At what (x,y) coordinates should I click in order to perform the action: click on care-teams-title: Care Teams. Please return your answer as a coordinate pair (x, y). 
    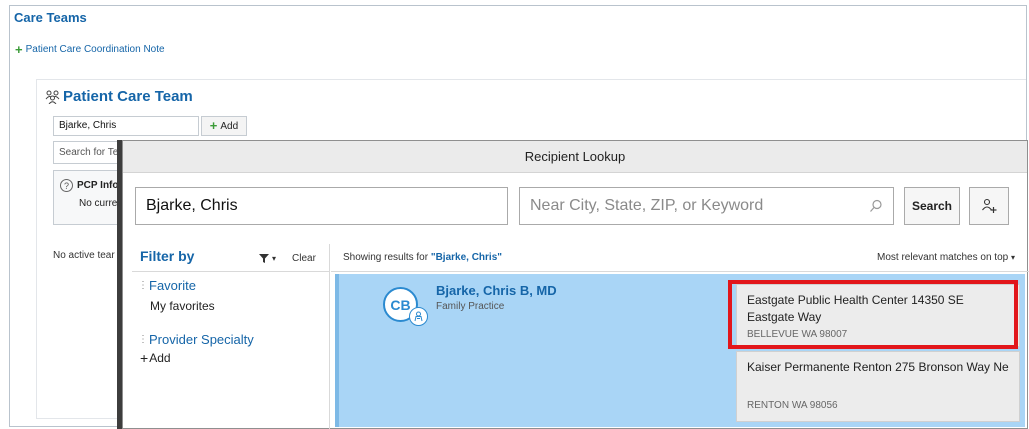
    Looking at the image, I should click on (50, 17).